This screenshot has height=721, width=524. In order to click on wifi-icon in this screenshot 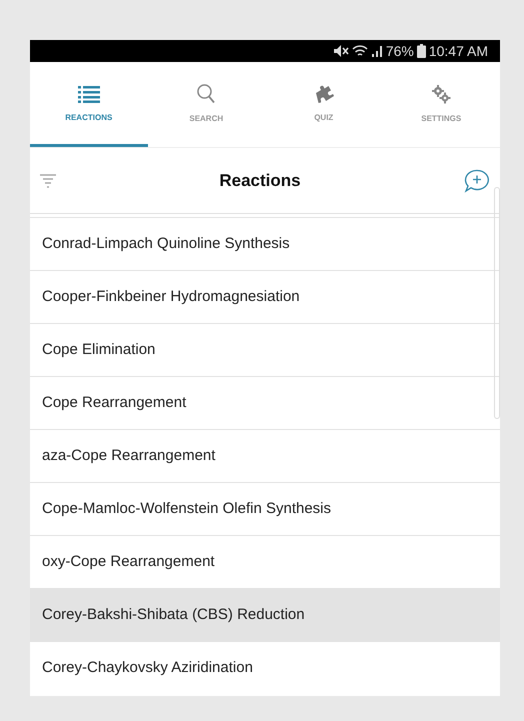, I will do `click(360, 51)`.